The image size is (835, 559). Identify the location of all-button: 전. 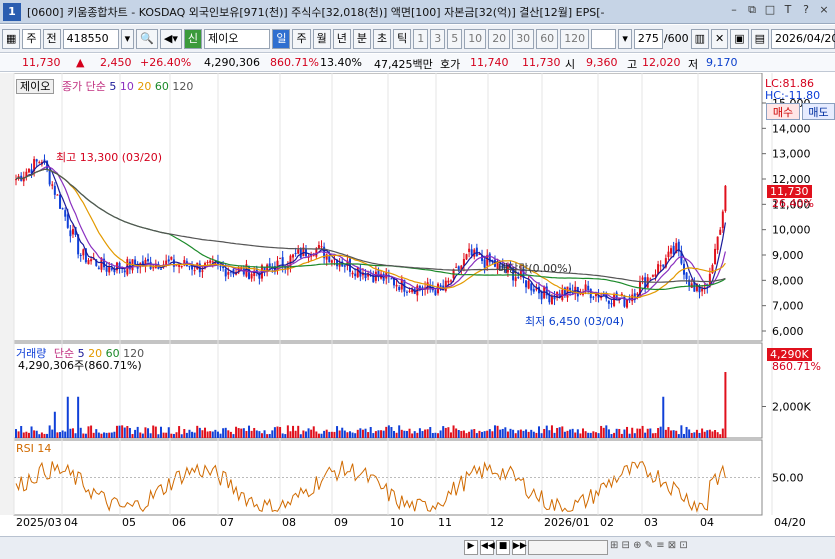
(51, 38).